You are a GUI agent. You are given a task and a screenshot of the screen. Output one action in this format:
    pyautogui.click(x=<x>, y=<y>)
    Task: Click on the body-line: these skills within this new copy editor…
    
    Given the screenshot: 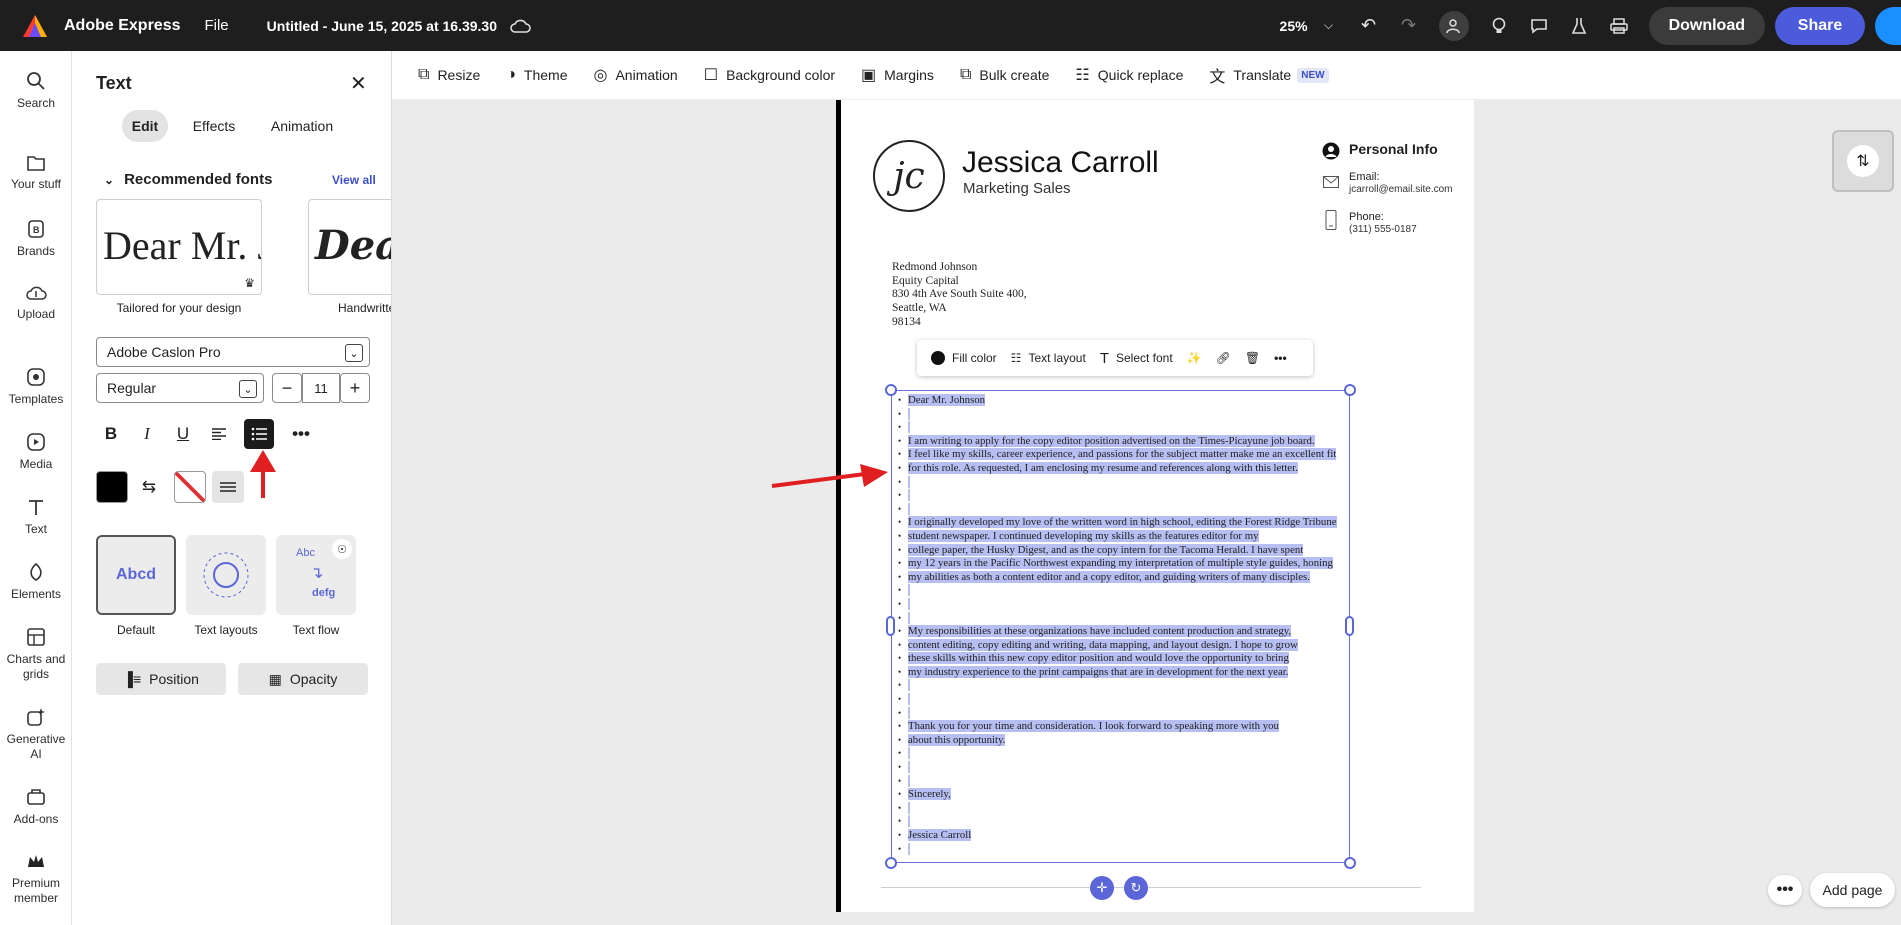 What is the action you would take?
    pyautogui.click(x=1123, y=659)
    